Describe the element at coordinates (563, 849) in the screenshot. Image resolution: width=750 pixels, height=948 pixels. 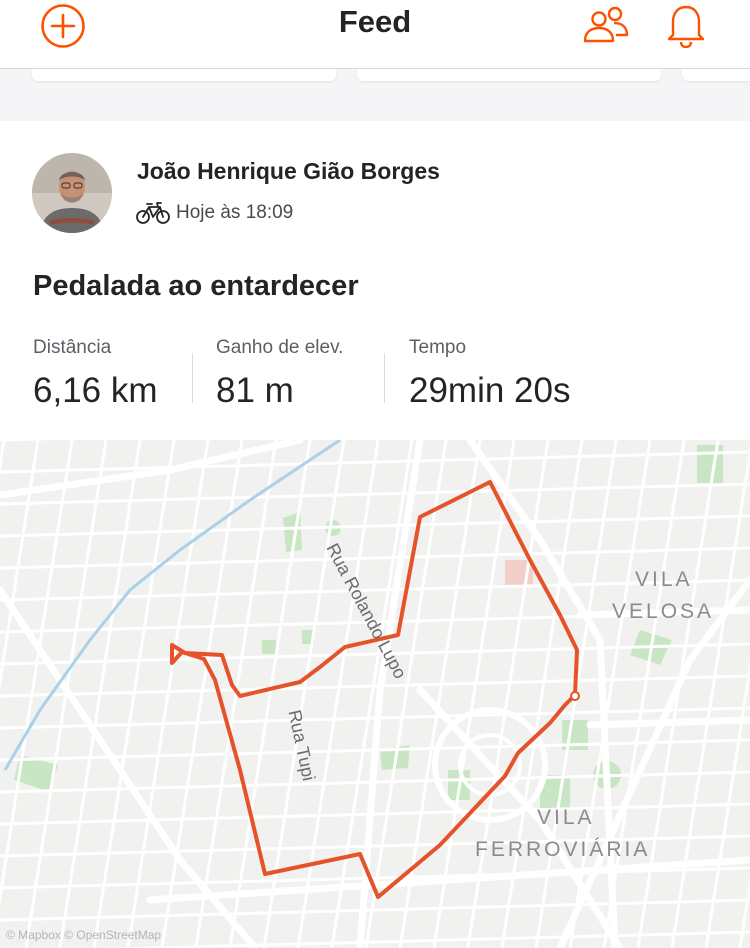
I see `neighborhood-label: FERROVIÁRIA` at that location.